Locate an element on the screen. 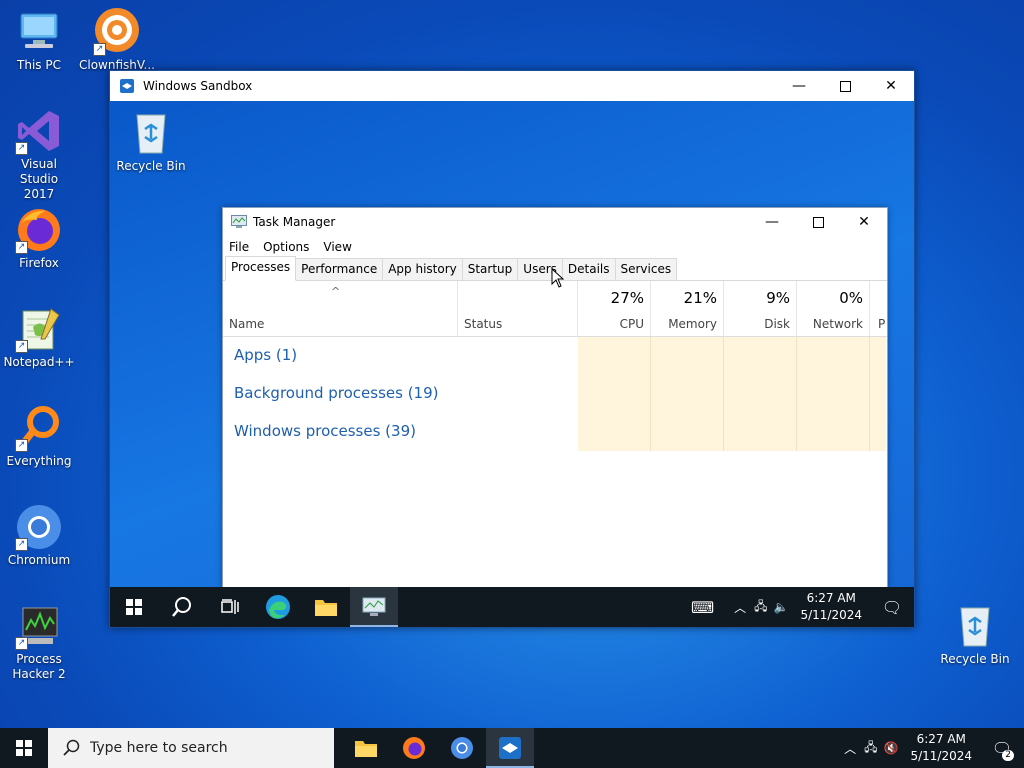 This screenshot has width=1024, height=768. group-background-processes: Background processes (19) is located at coordinates (555, 394).